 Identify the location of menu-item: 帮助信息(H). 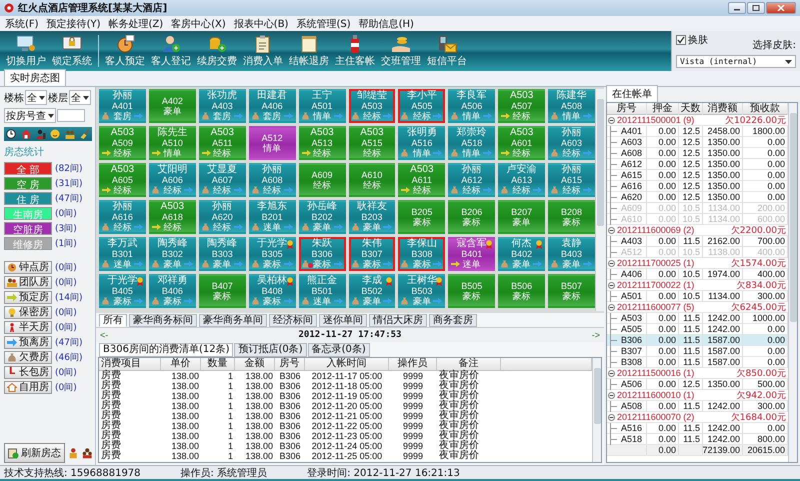
(386, 23).